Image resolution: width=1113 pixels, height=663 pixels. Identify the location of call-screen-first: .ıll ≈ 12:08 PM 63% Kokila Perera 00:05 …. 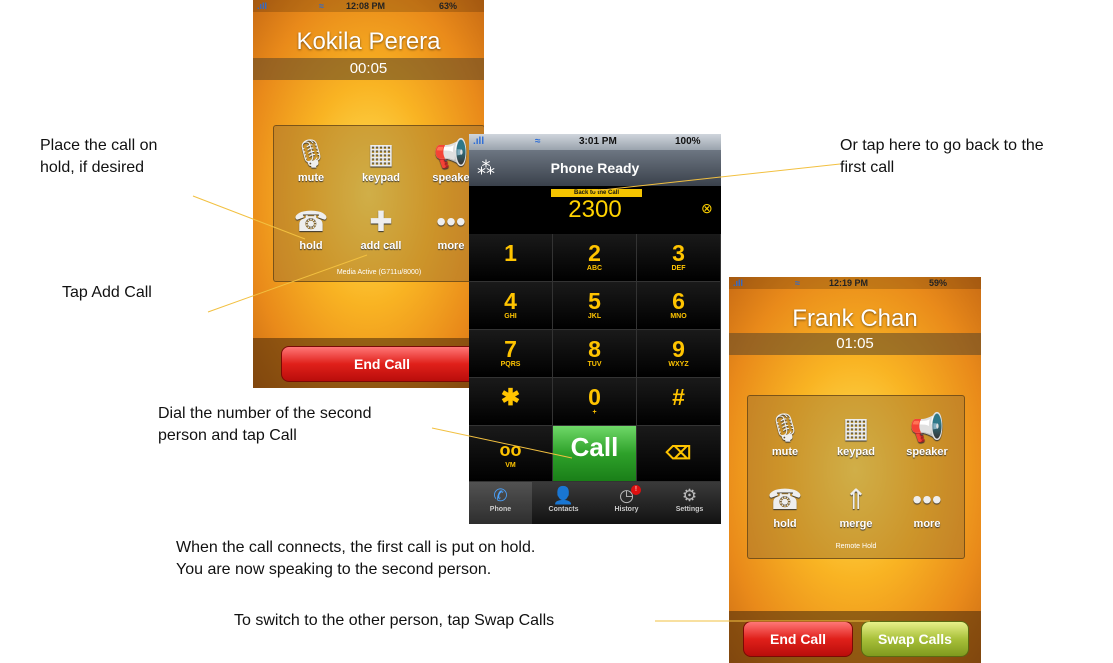
(368, 194).